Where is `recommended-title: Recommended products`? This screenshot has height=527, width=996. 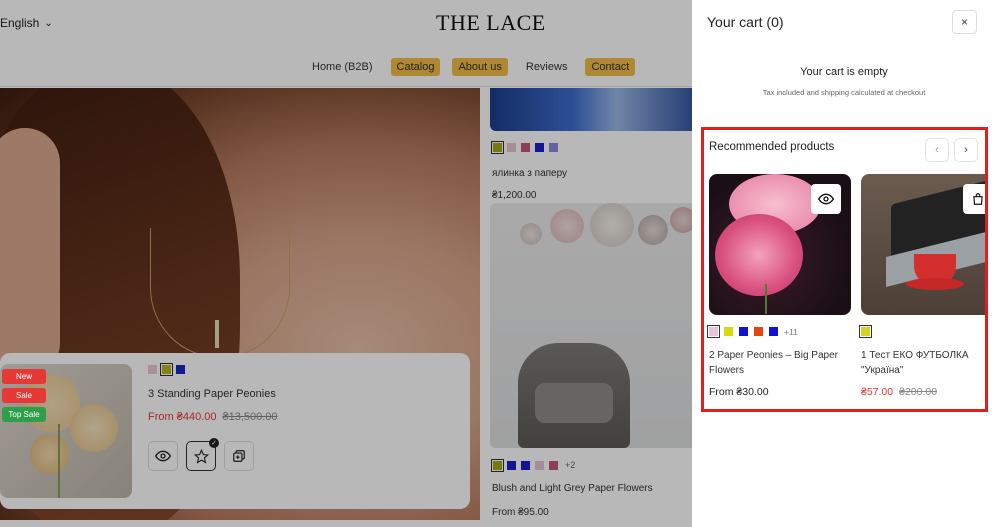
recommended-title: Recommended products is located at coordinates (772, 147).